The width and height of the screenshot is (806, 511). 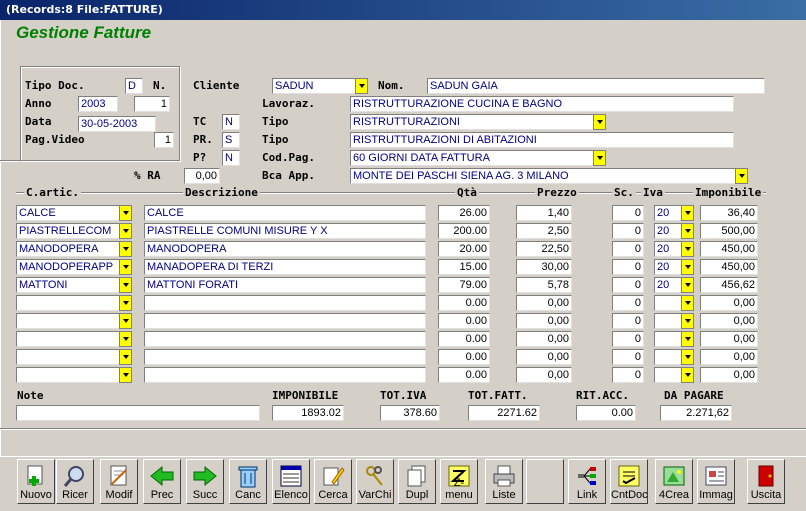 I want to click on dupl-button: Dupl, so click(x=417, y=481).